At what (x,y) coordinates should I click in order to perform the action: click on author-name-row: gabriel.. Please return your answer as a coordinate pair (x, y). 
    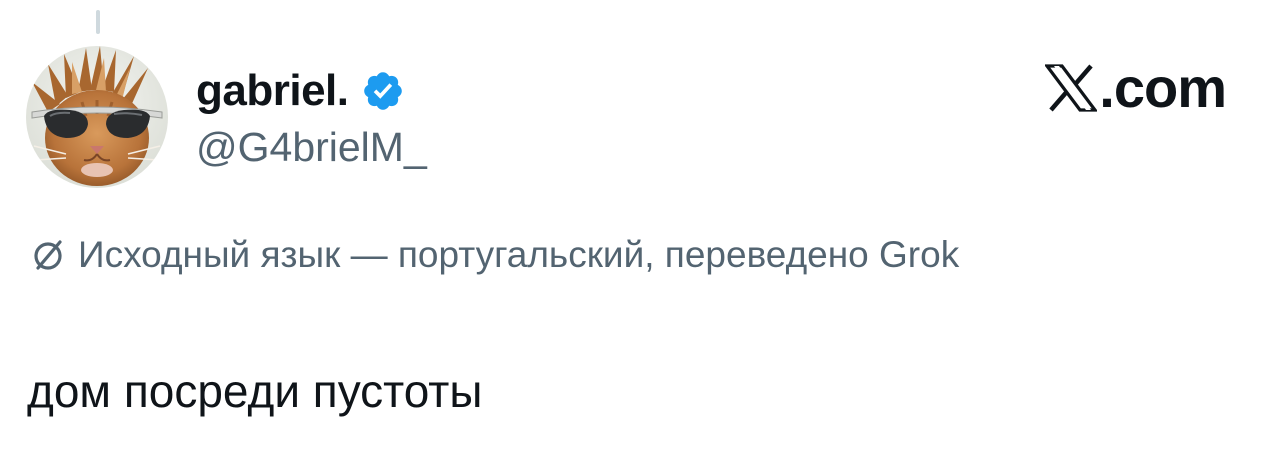
    Looking at the image, I should click on (300, 91).